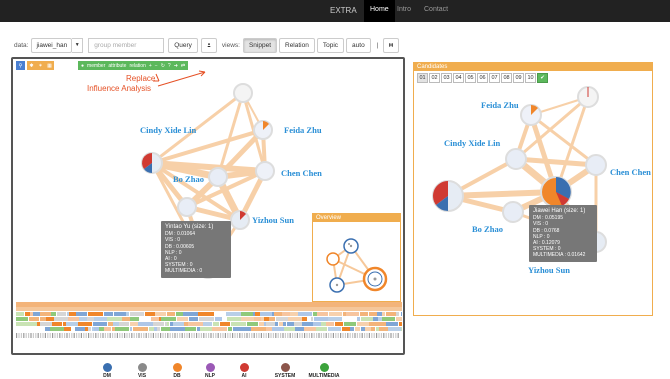 The height and width of the screenshot is (379, 670). Describe the element at coordinates (168, 130) in the screenshot. I see `label-cindy: Cindy Xide Lin` at that location.